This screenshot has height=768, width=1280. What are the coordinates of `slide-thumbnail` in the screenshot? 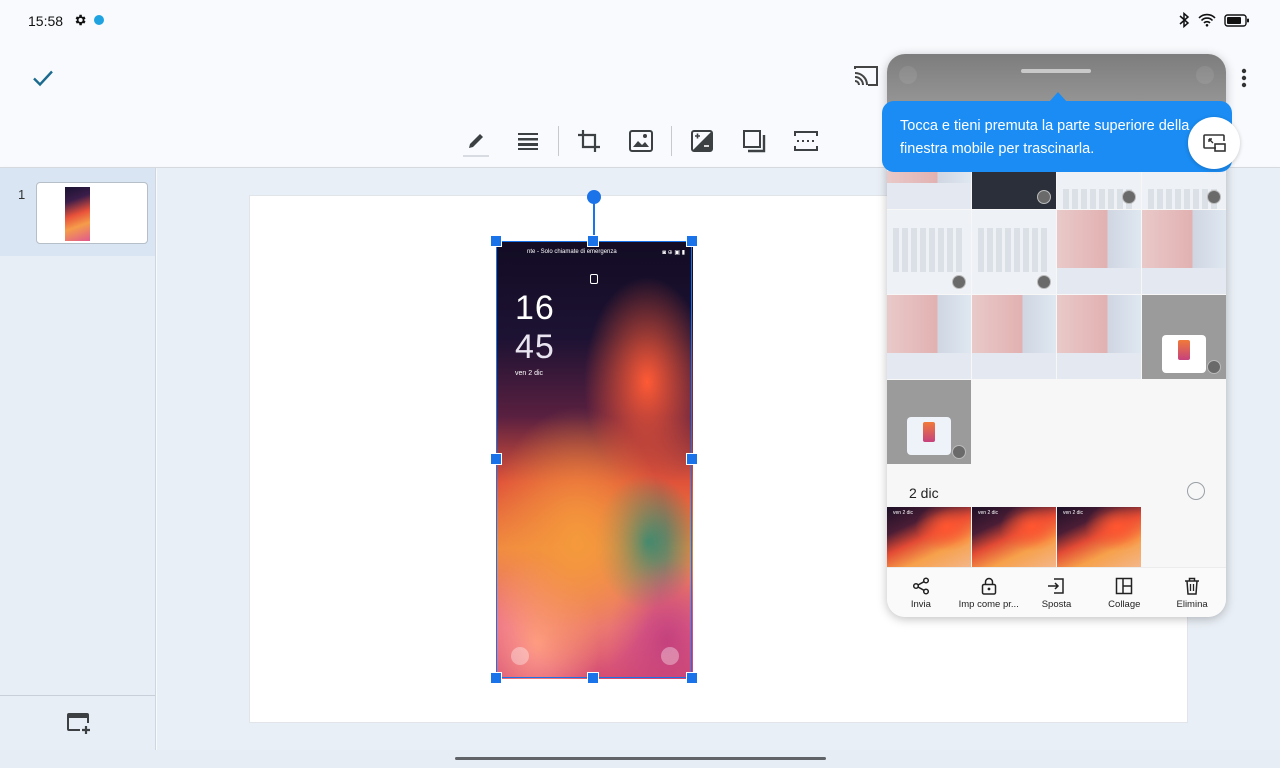 It's located at (92, 213).